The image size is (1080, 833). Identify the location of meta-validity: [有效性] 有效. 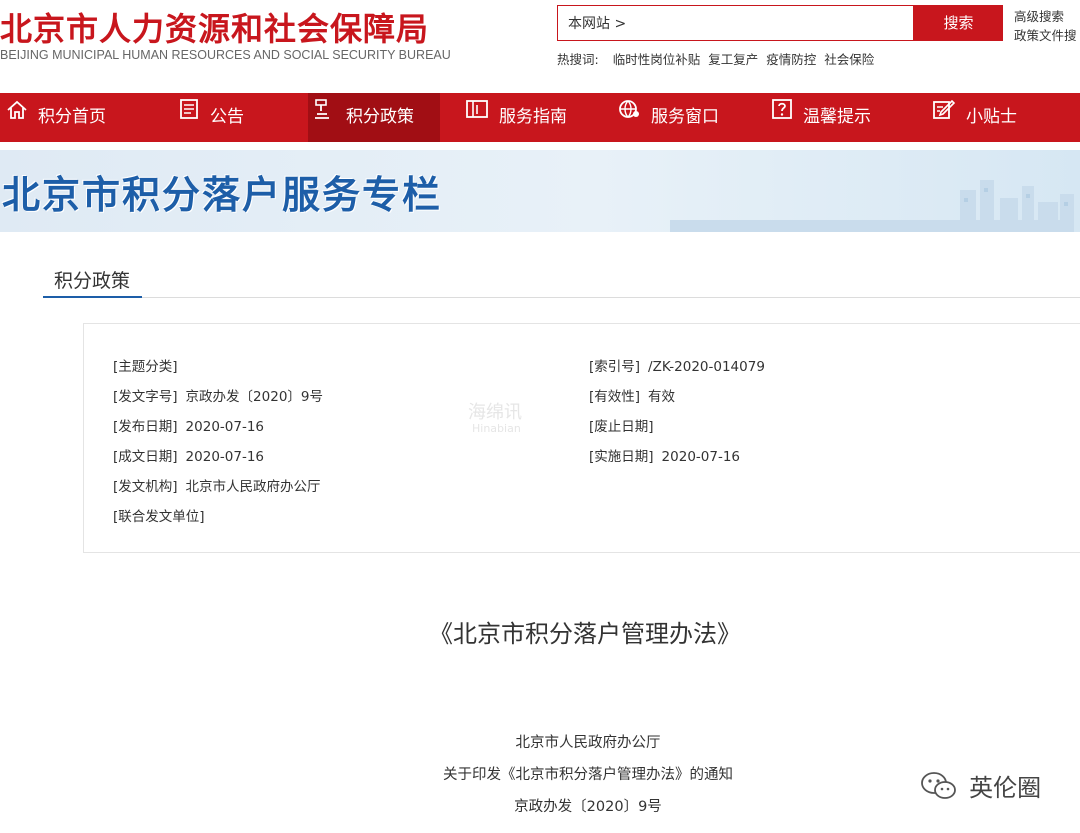
(632, 395).